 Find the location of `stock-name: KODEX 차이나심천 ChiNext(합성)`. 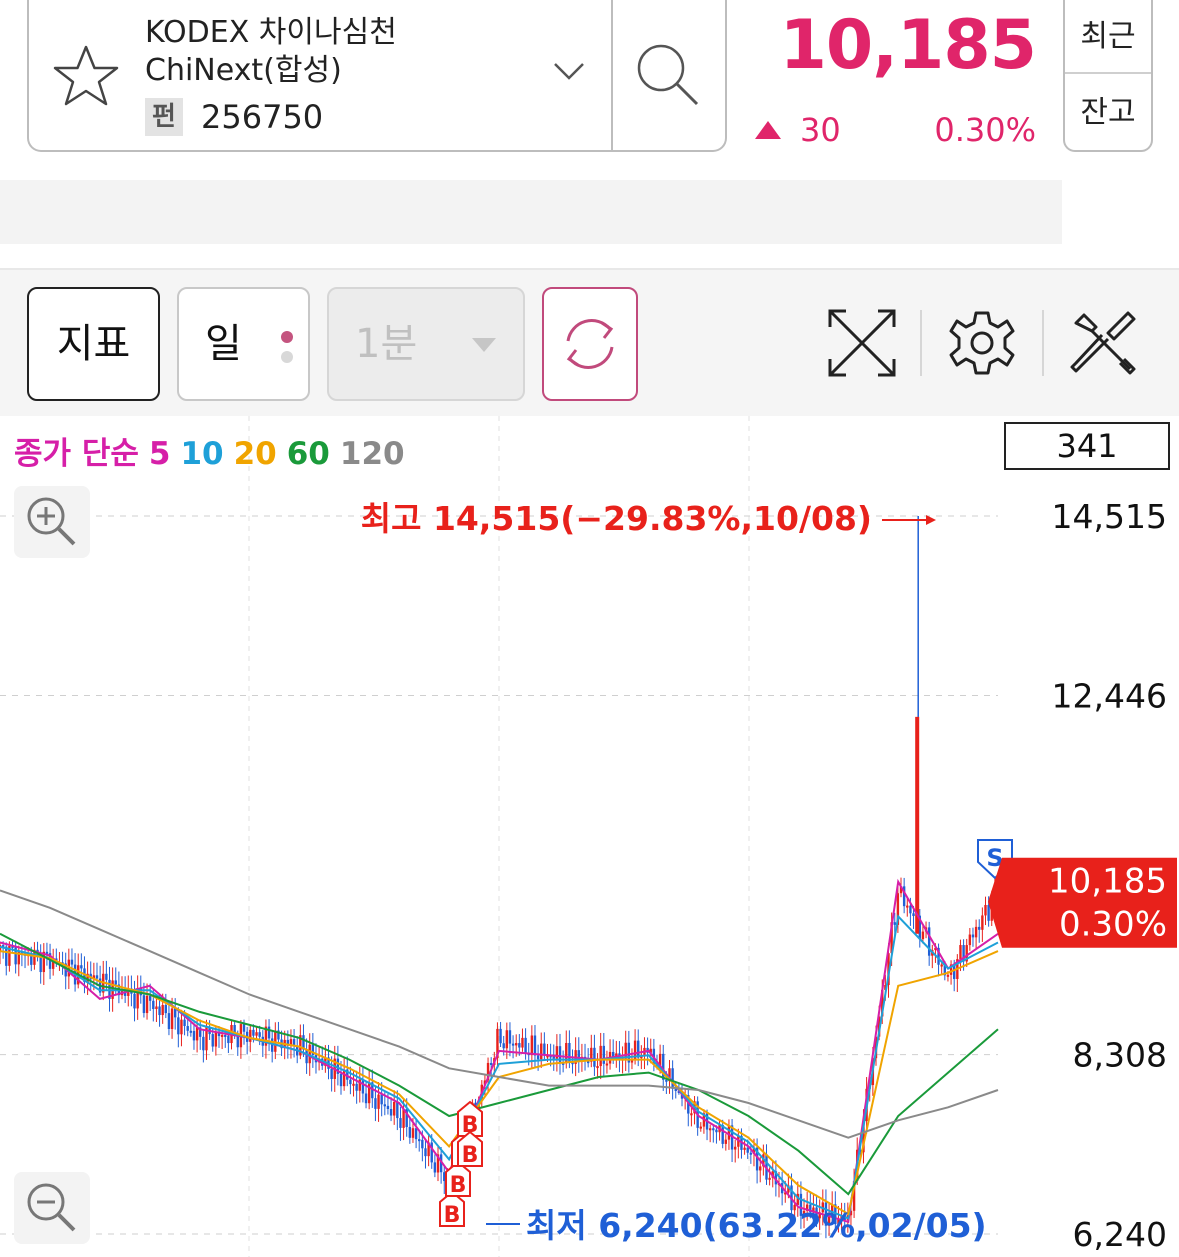

stock-name: KODEX 차이나심천 ChiNext(합성) is located at coordinates (355, 52).